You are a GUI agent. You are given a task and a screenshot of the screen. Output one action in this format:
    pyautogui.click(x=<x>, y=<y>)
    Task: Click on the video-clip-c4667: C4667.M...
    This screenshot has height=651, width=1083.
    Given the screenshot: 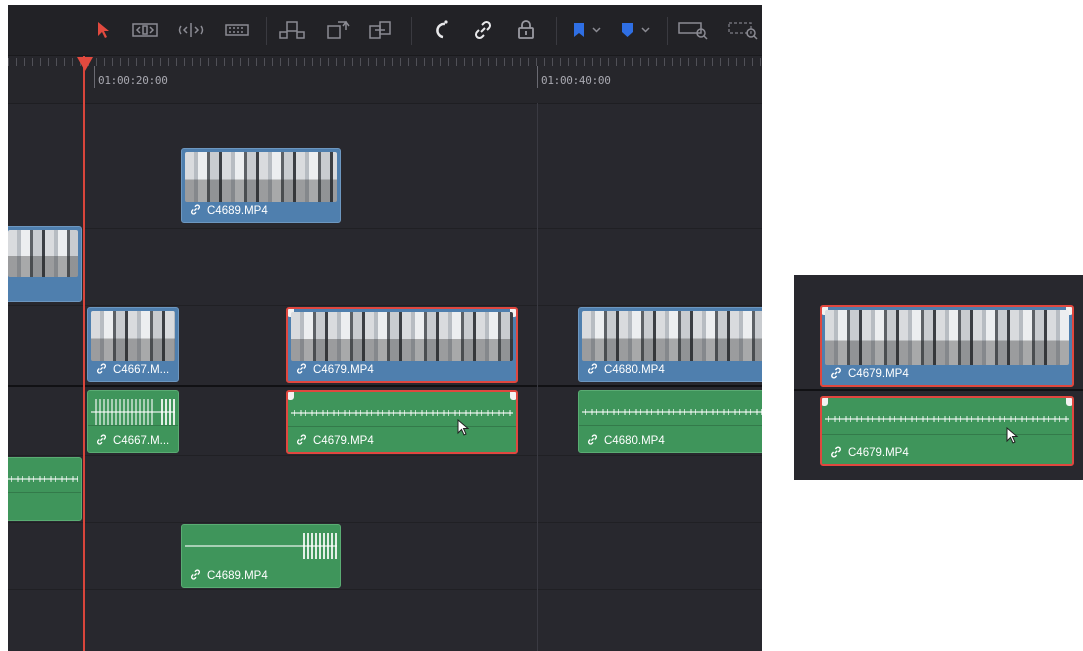 What is the action you would take?
    pyautogui.click(x=133, y=344)
    